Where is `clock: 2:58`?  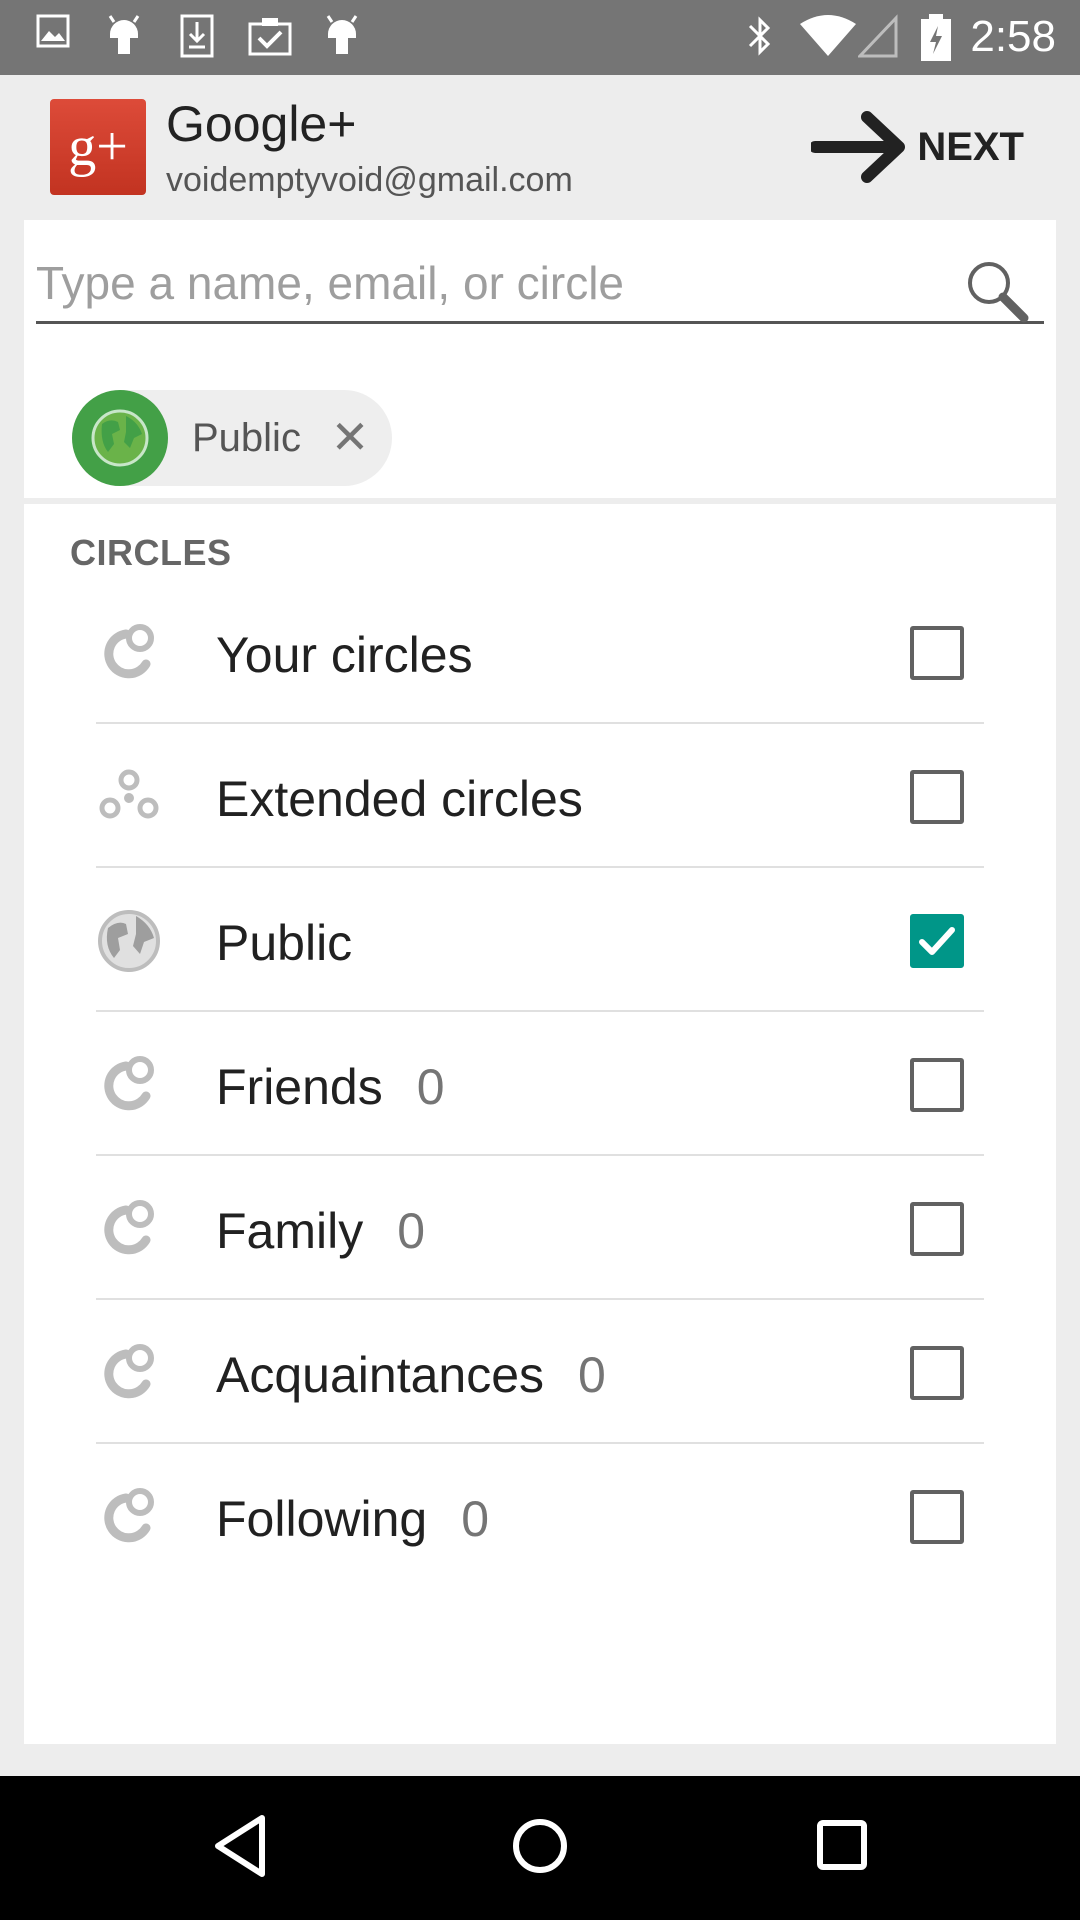 clock: 2:58 is located at coordinates (1013, 36).